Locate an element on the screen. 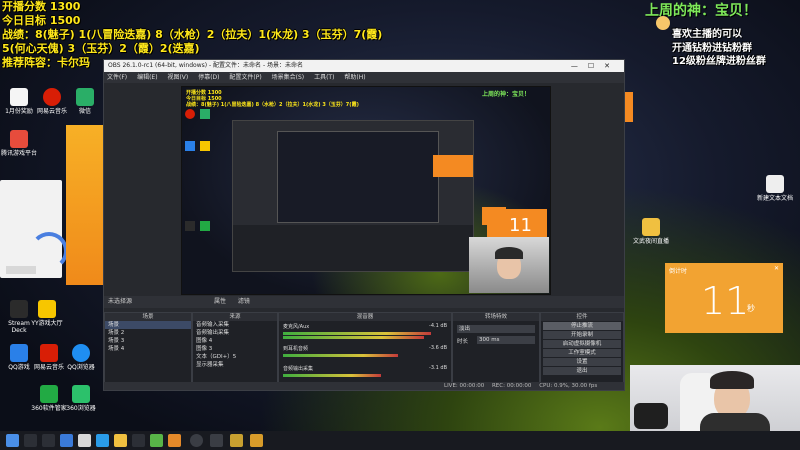 The image size is (800, 450). preview-weekly-title: 上周的神：宝贝！ is located at coordinates (506, 94).